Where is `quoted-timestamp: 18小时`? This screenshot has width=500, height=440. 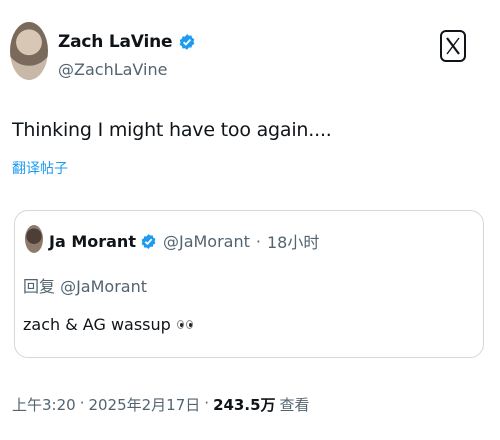
quoted-timestamp: 18小时 is located at coordinates (293, 241).